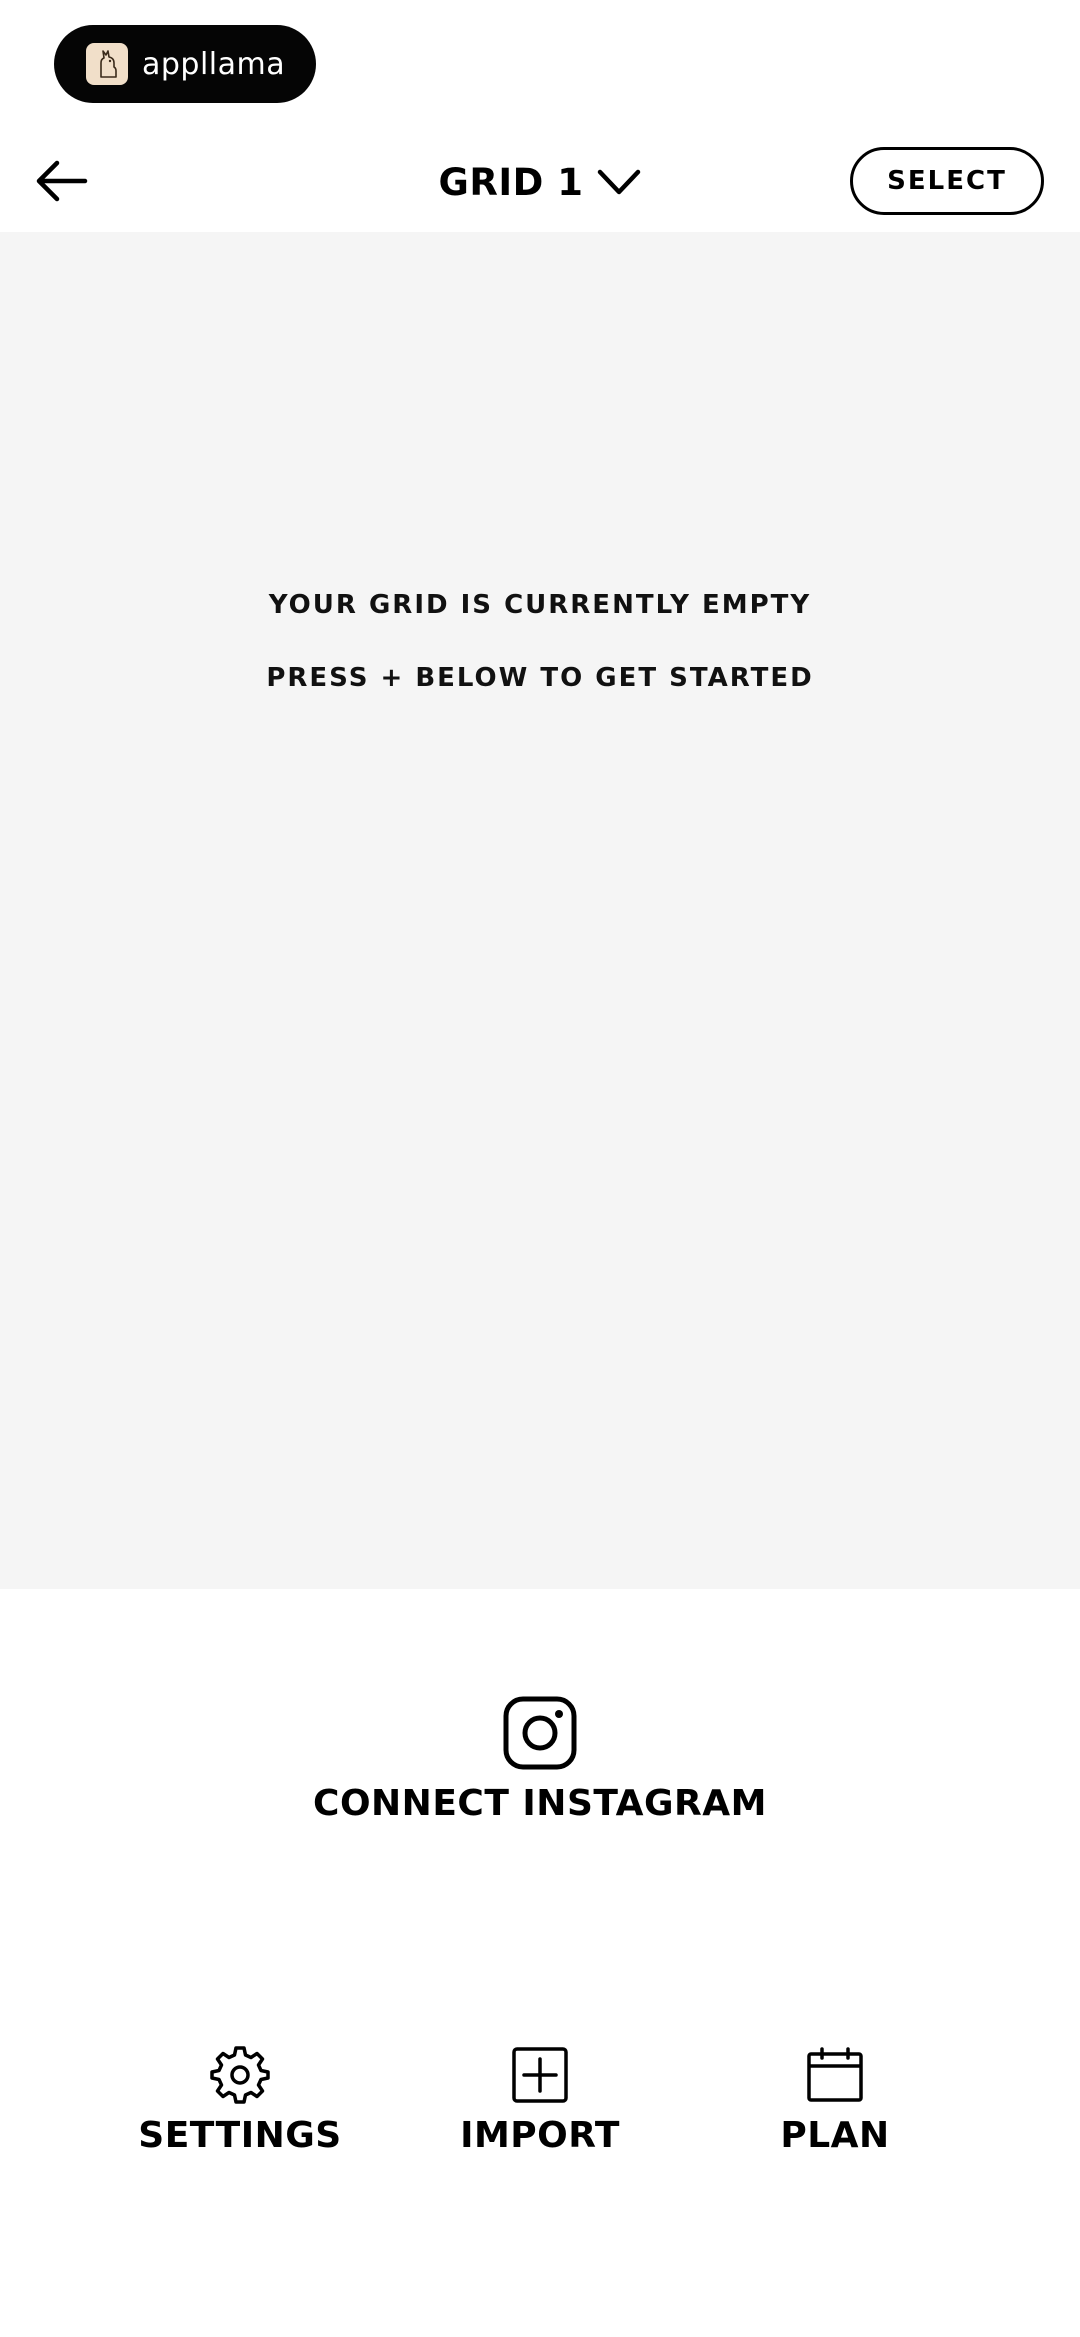 The height and width of the screenshot is (2337, 1080). What do you see at coordinates (511, 182) in the screenshot?
I see `grid-title: GRID 1` at bounding box center [511, 182].